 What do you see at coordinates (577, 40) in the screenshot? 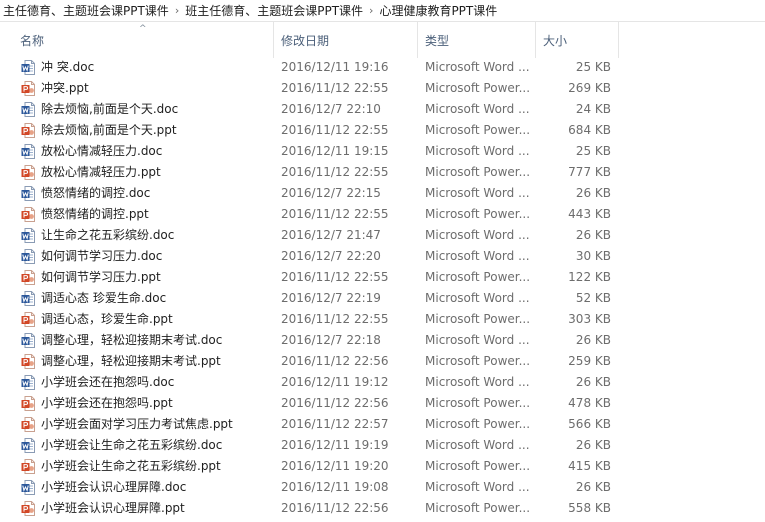
I see `column-header-size: 大小` at bounding box center [577, 40].